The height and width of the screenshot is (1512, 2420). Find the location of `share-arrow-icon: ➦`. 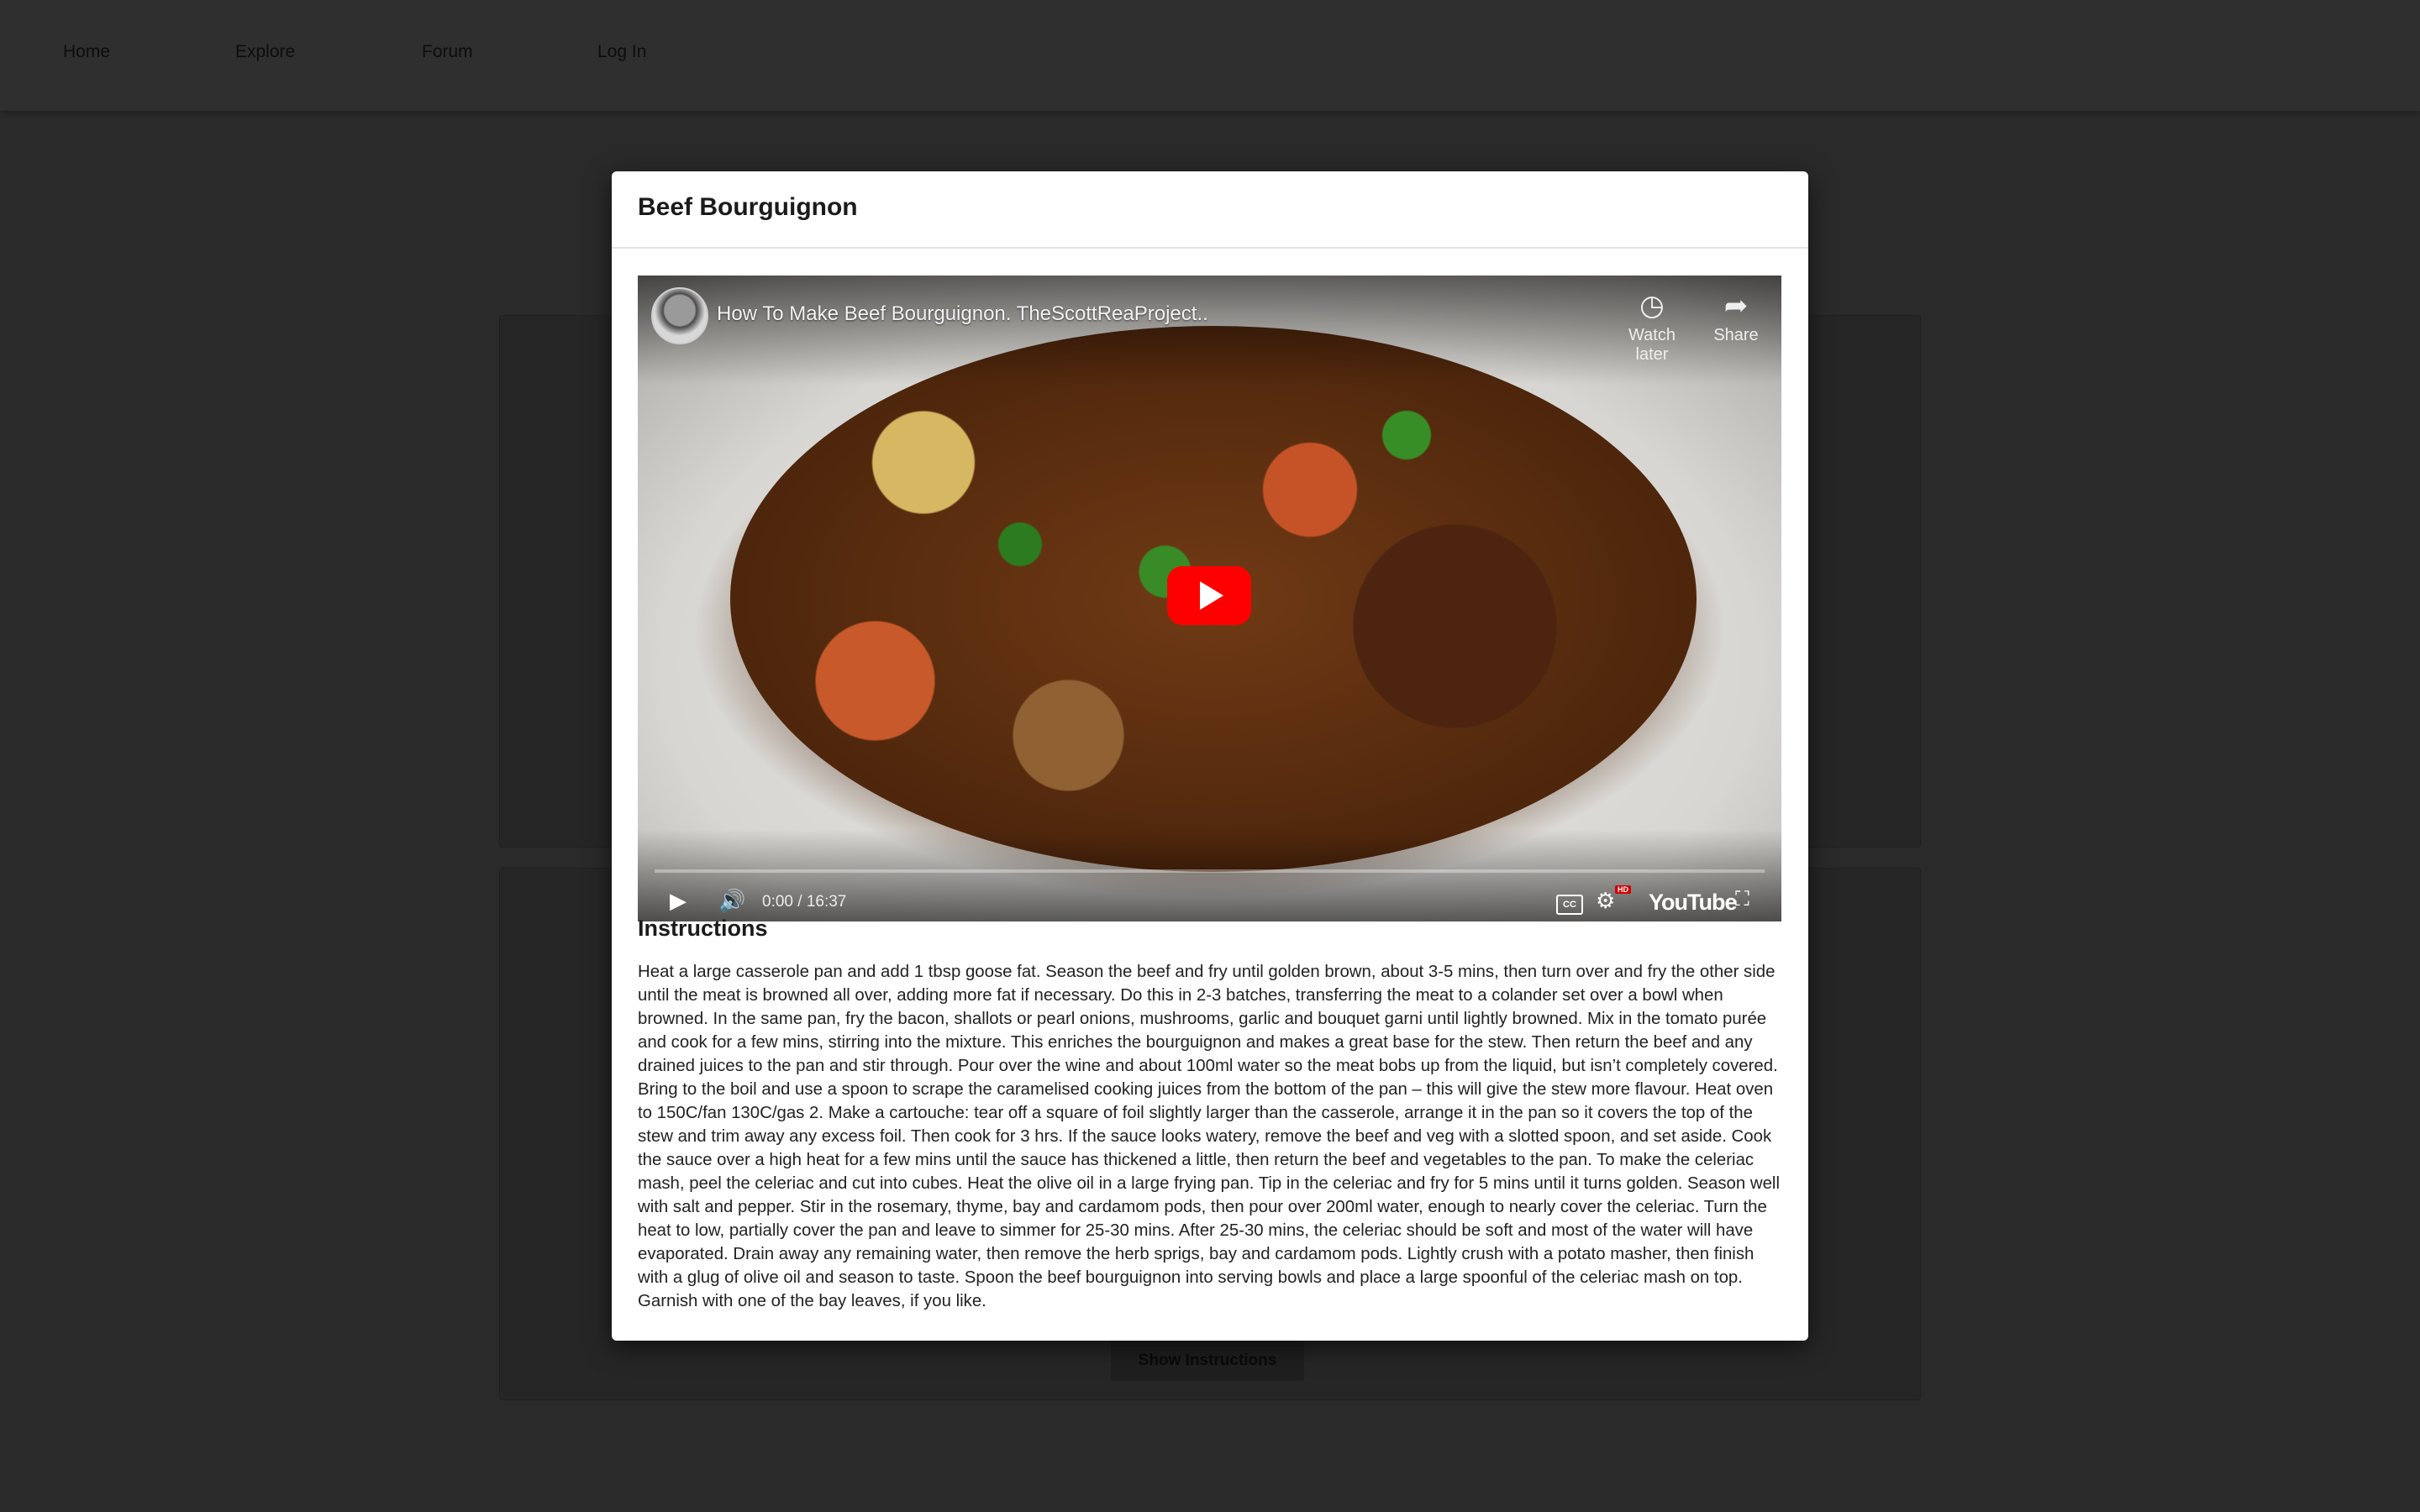

share-arrow-icon: ➦ is located at coordinates (1736, 306).